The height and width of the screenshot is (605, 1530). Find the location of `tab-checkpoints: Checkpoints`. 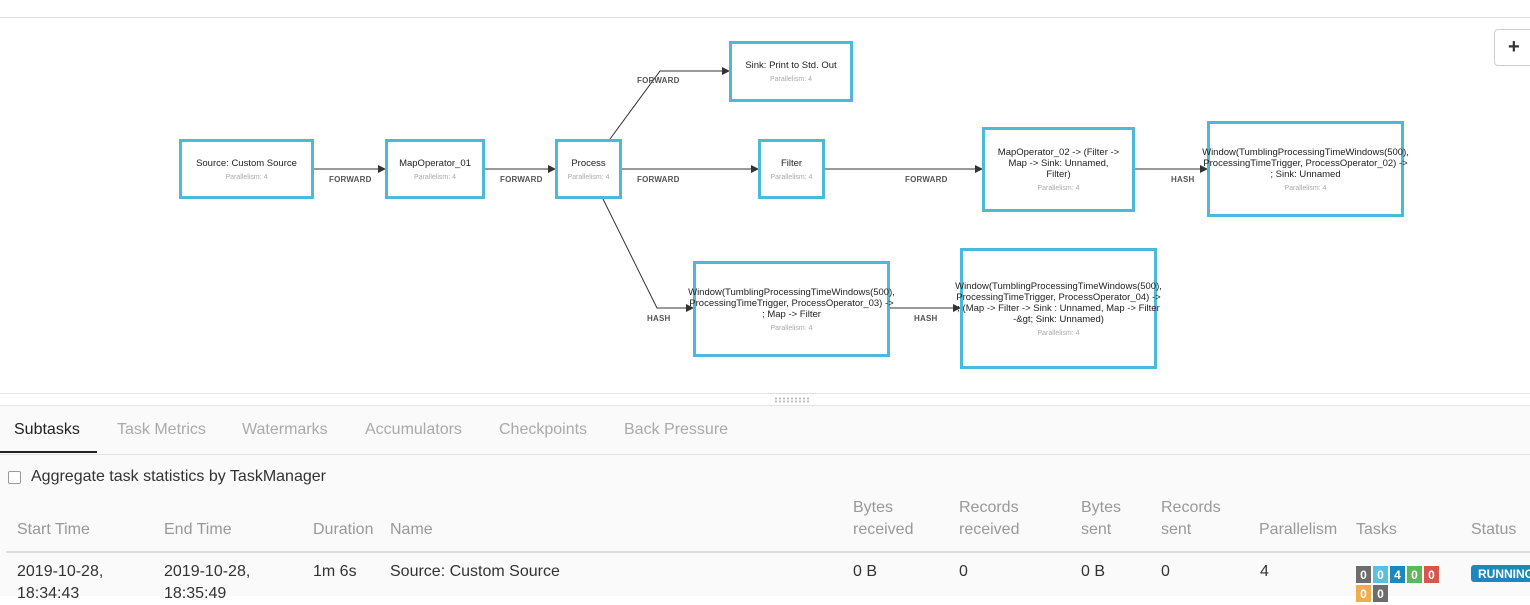

tab-checkpoints: Checkpoints is located at coordinates (543, 430).